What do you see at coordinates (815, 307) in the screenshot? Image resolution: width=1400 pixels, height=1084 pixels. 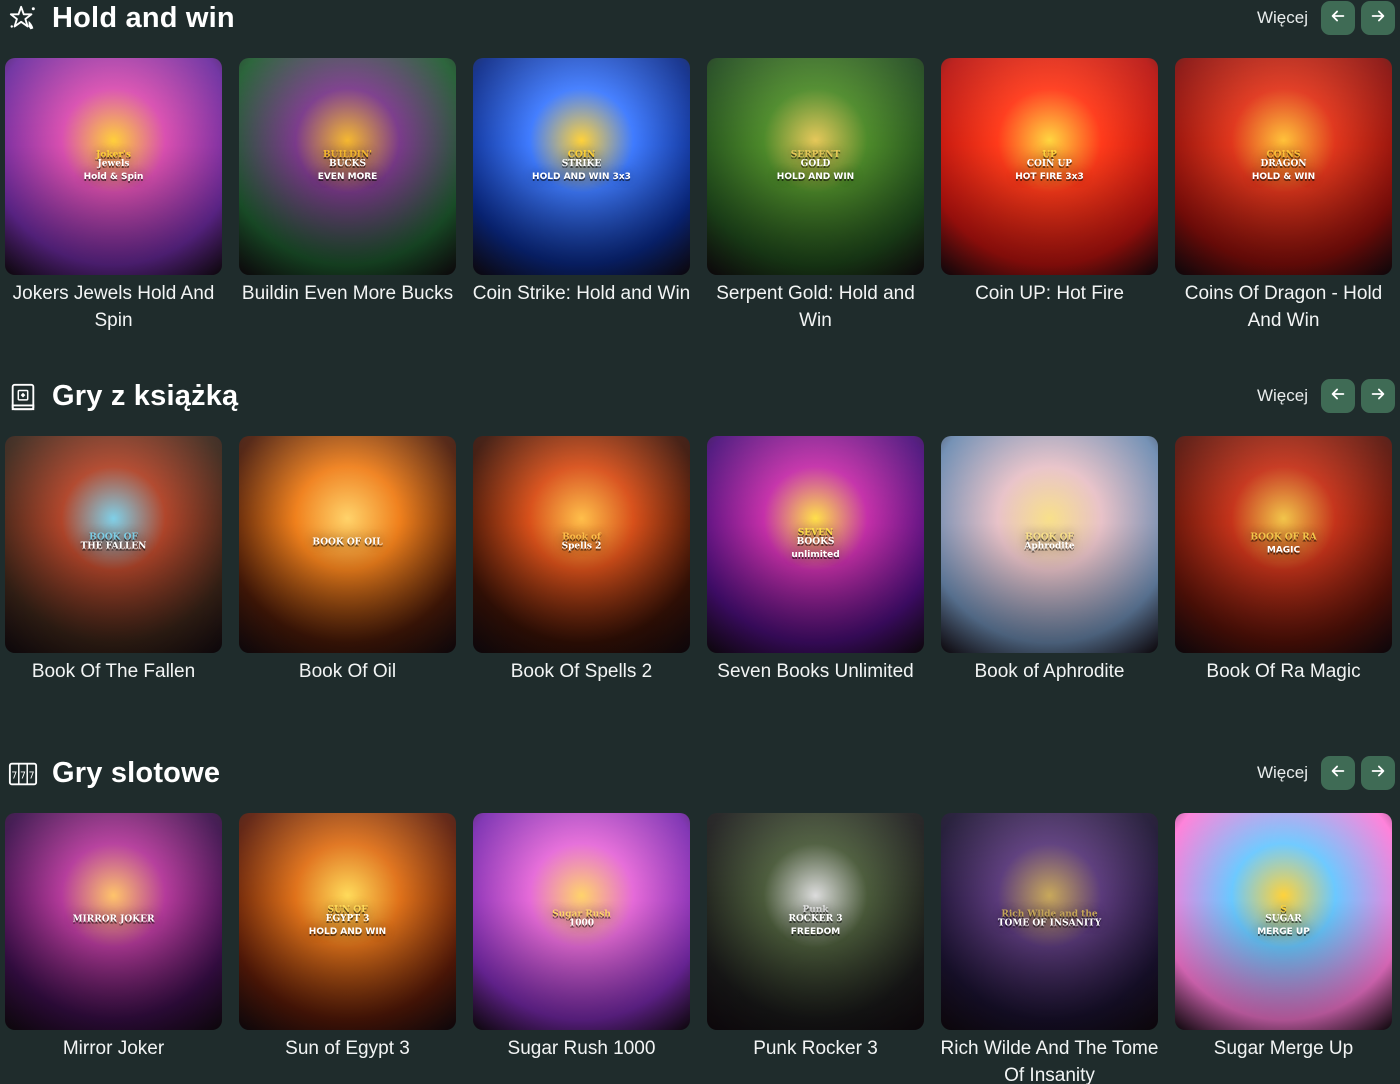 I see `game-title: Serpent Gold: Hold and Win` at bounding box center [815, 307].